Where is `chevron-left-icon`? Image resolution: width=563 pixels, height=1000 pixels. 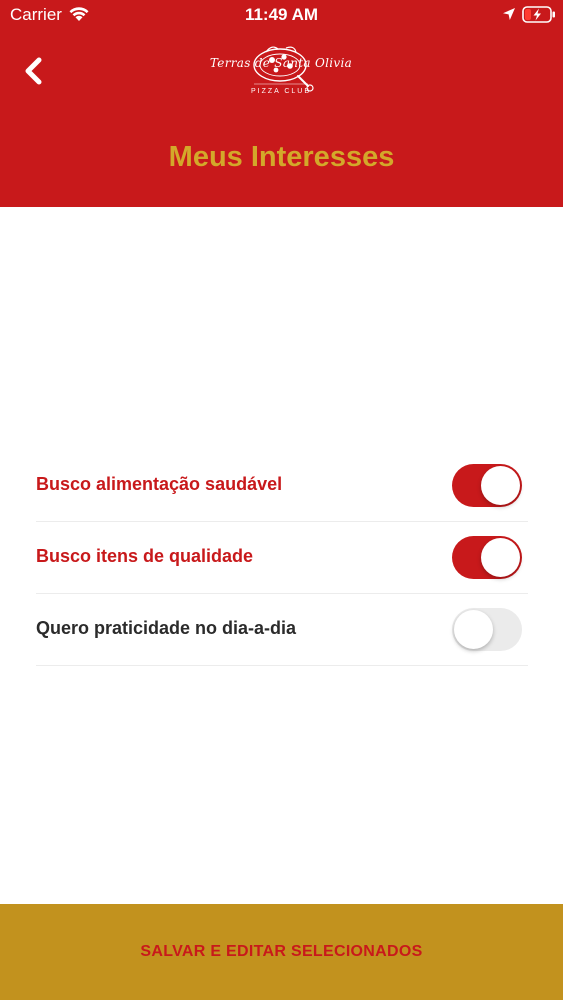 chevron-left-icon is located at coordinates (33, 71).